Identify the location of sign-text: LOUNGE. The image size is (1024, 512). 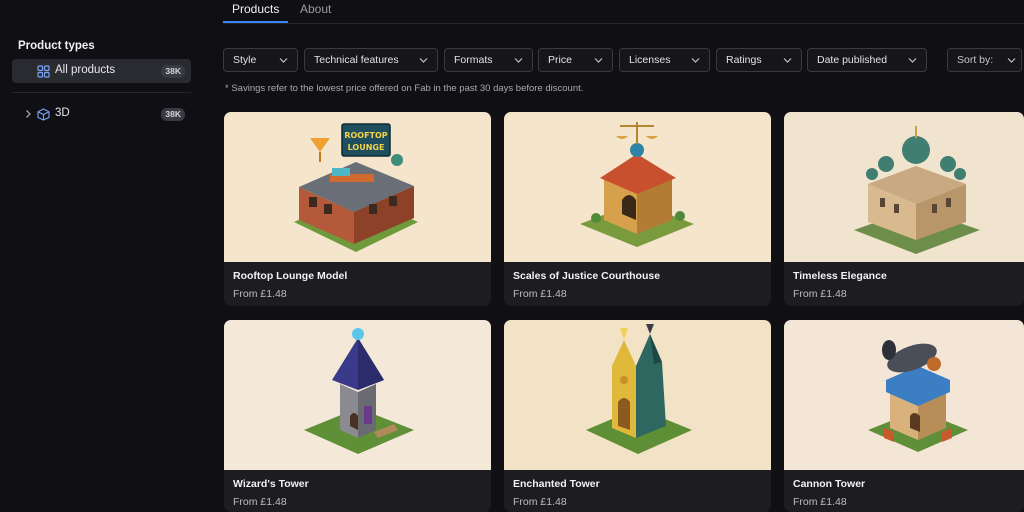
(366, 147).